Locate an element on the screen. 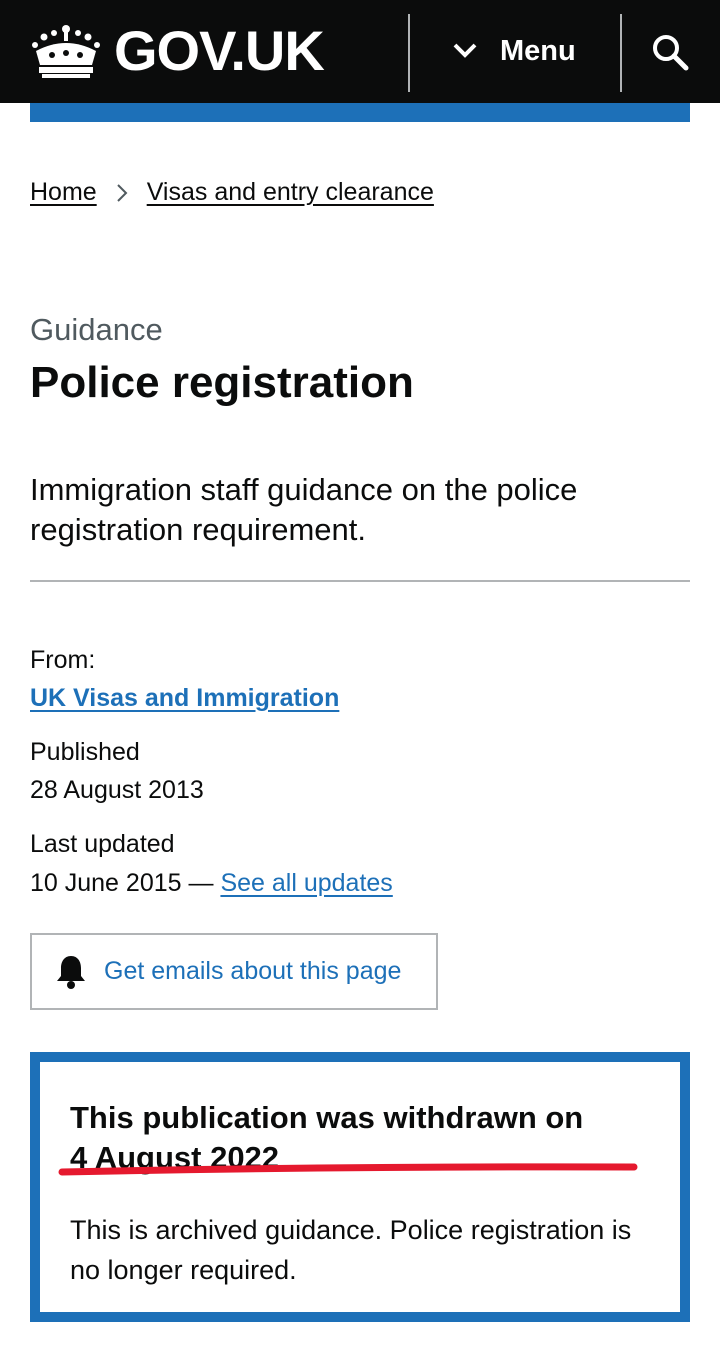 Image resolution: width=720 pixels, height=1353 pixels. published-date: 28 August 2013 is located at coordinates (117, 790).